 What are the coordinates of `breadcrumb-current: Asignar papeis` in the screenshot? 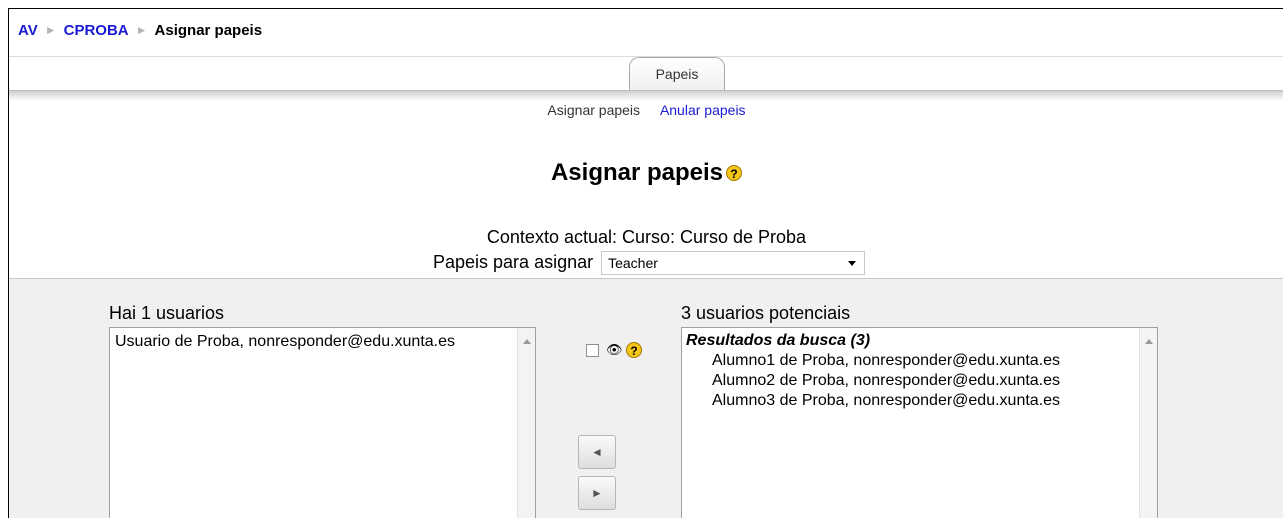 It's located at (208, 30).